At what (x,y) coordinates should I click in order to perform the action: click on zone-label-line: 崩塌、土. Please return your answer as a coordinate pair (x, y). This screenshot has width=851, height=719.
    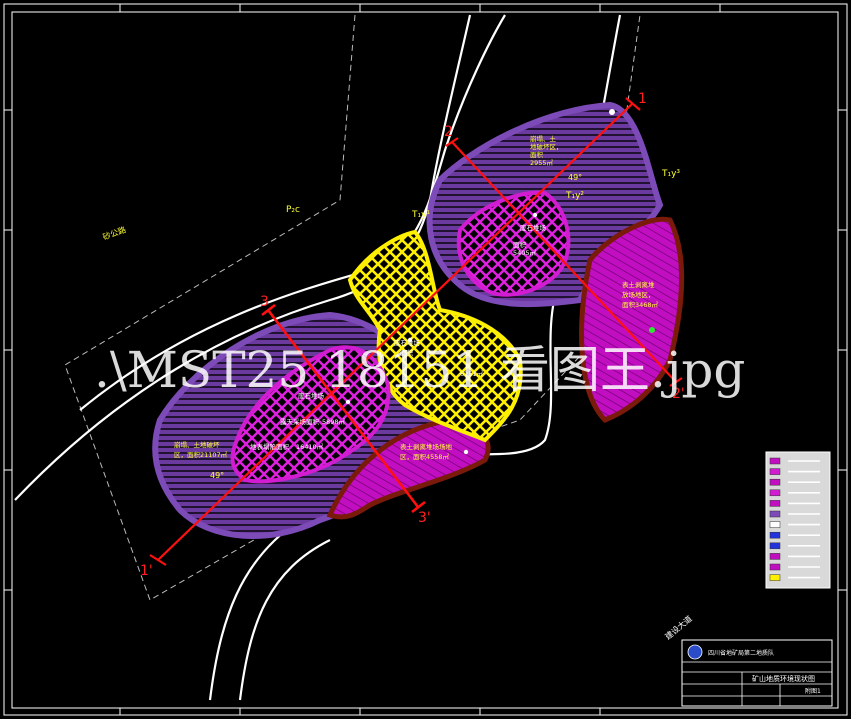
    Looking at the image, I should click on (543, 138).